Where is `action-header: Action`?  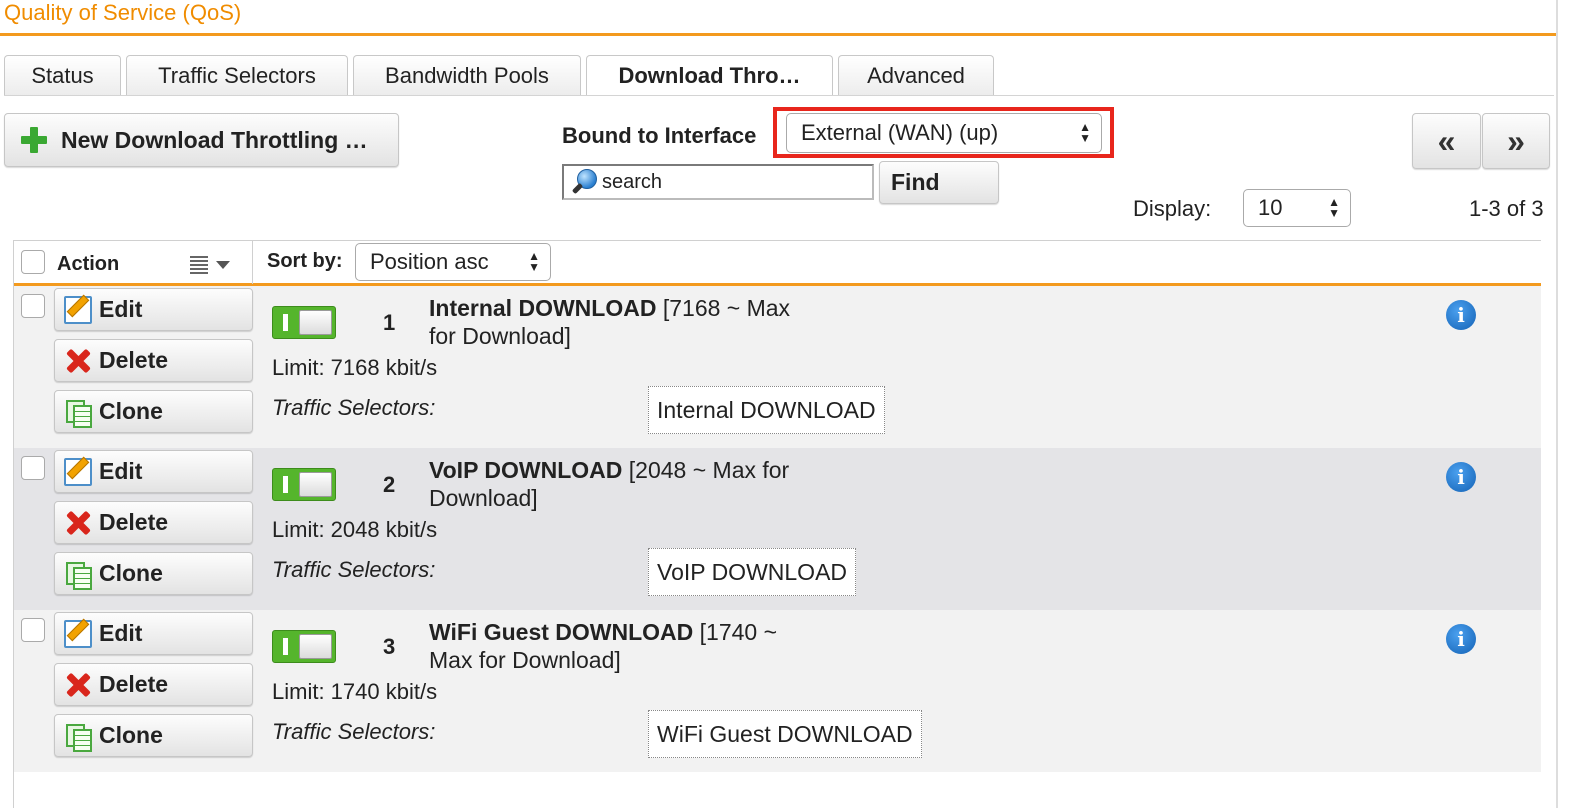 action-header: Action is located at coordinates (133, 262).